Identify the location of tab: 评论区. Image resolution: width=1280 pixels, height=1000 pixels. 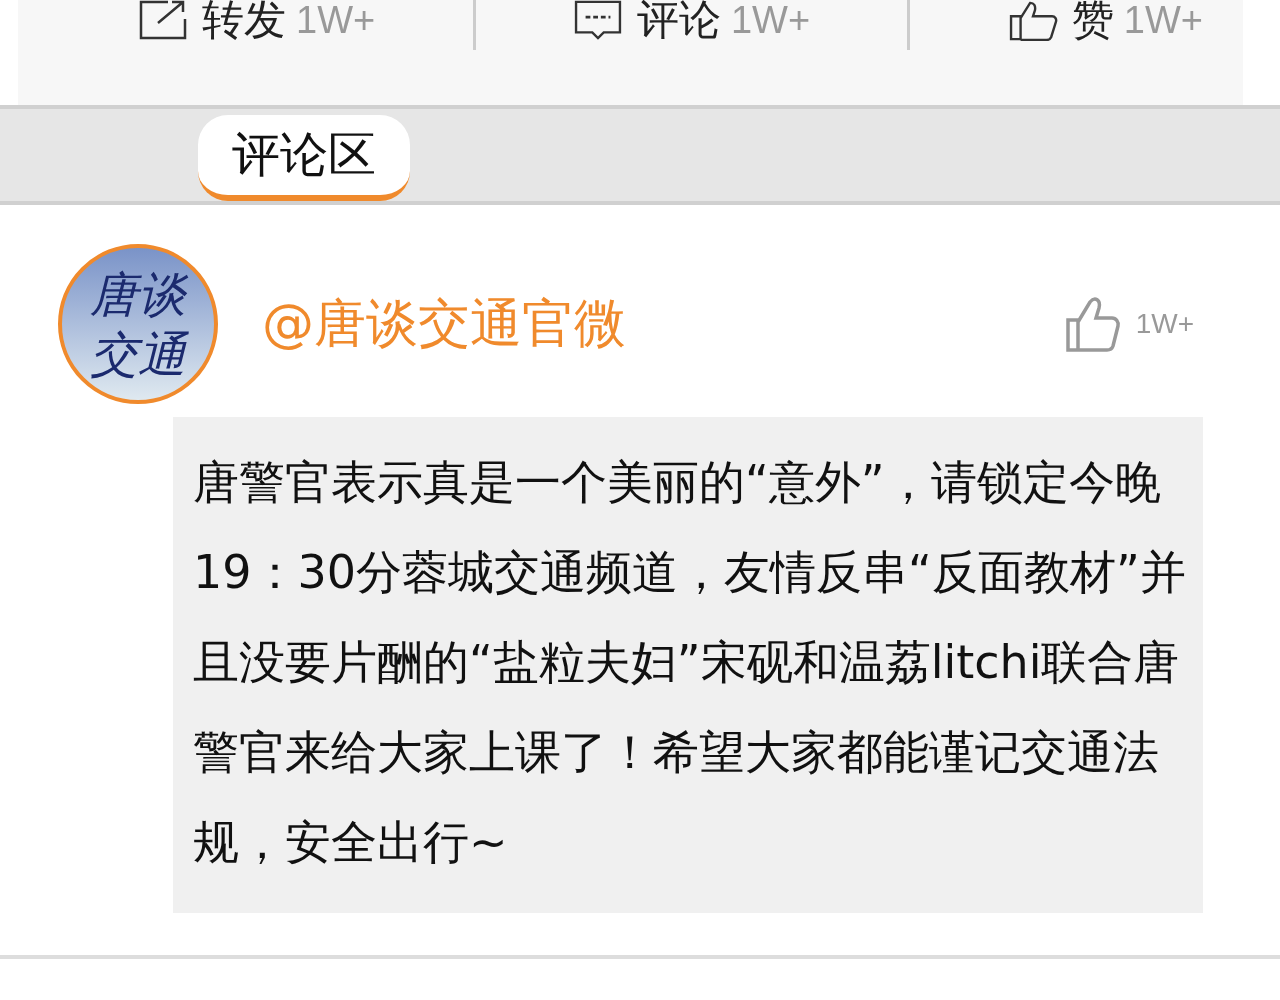
(304, 158).